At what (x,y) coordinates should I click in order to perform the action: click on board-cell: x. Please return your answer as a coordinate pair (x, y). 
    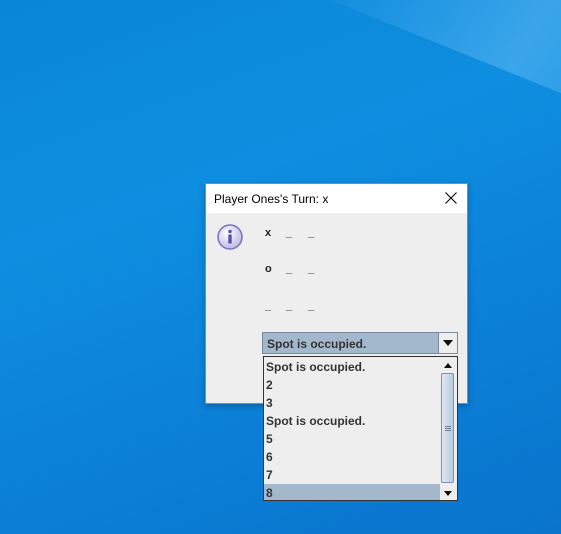
    Looking at the image, I should click on (268, 233).